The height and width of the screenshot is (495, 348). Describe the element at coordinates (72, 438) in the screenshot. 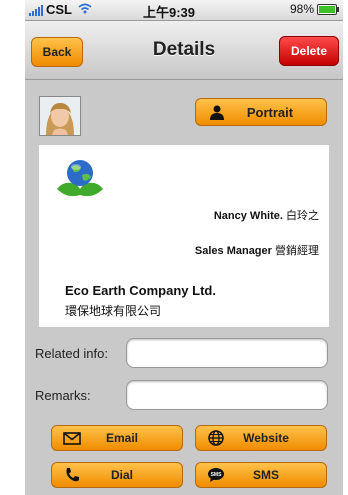

I see `envelope-icon` at that location.